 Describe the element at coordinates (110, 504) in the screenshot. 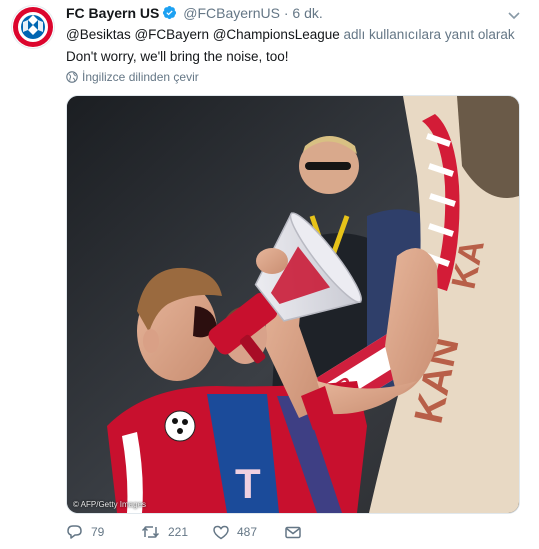

I see `image-credit: © AFP/Getty Images` at that location.